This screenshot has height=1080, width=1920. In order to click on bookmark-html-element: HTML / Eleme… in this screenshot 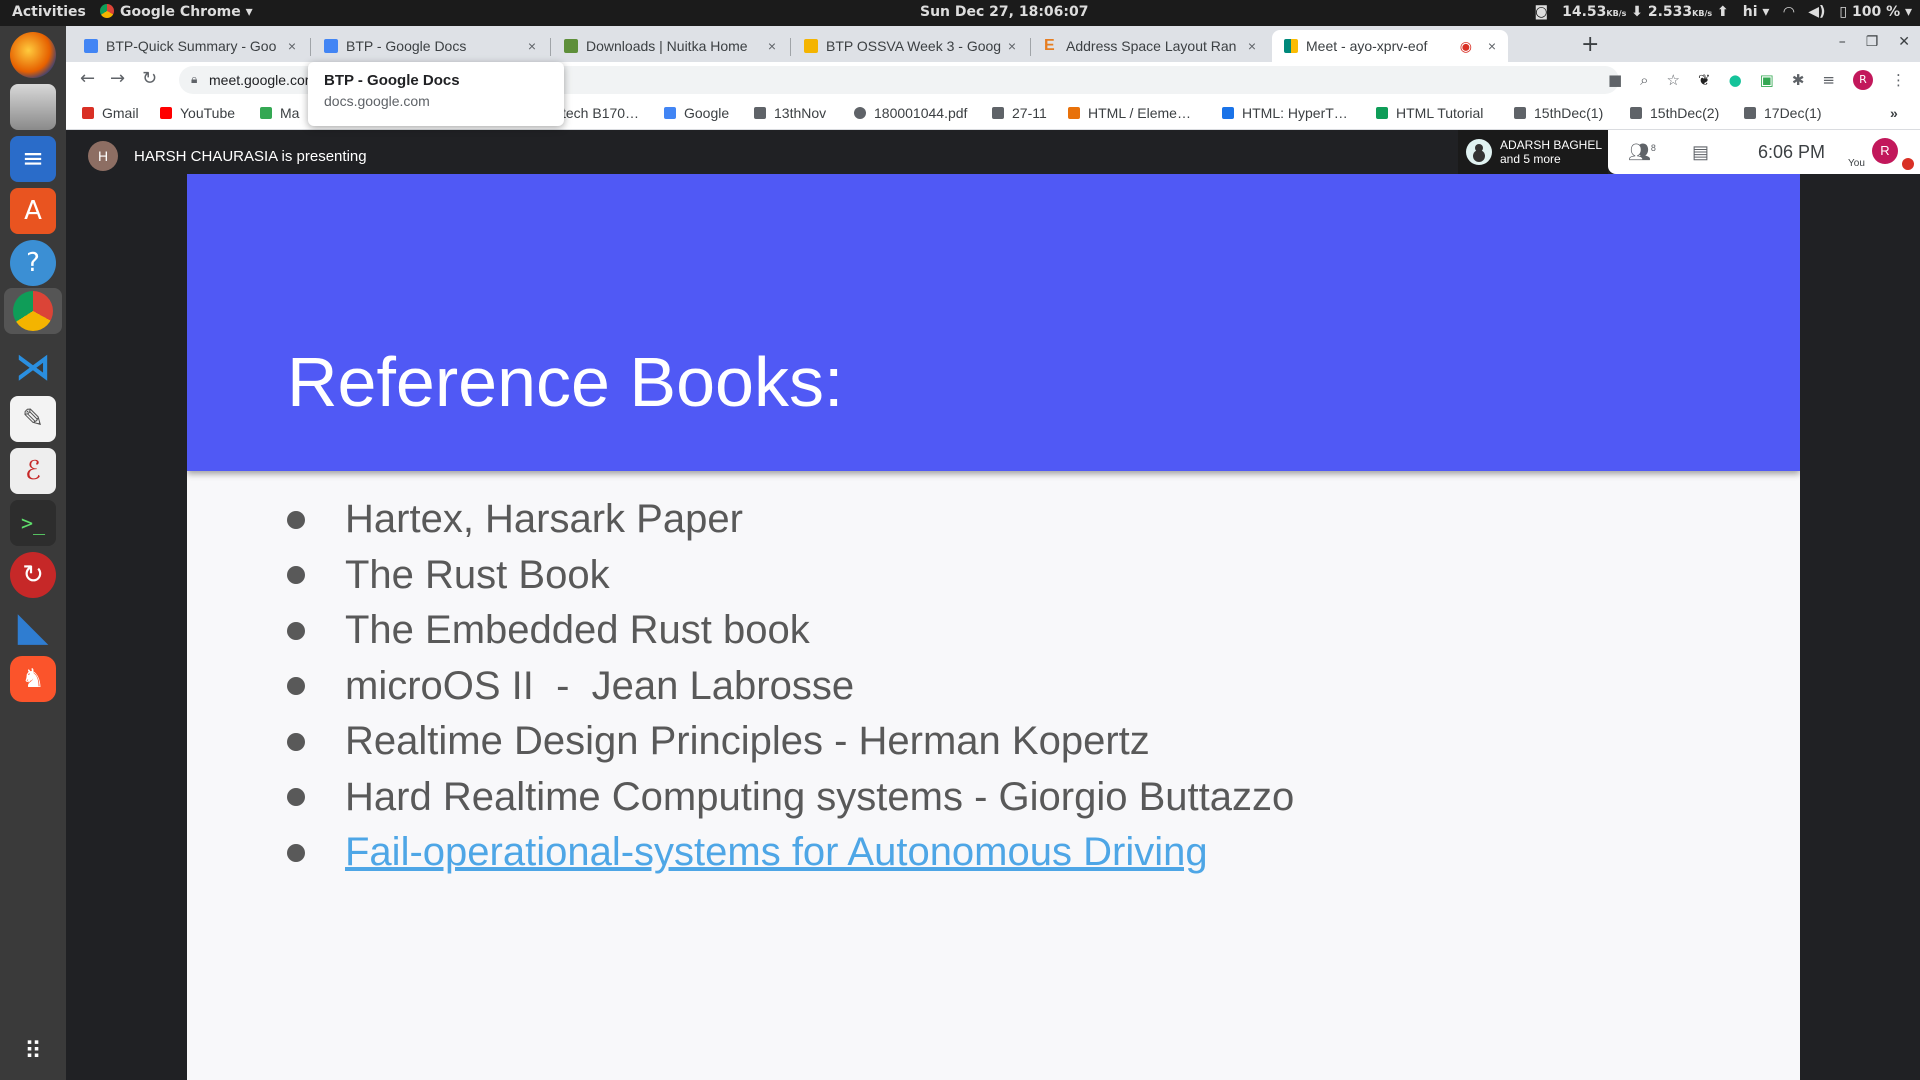, I will do `click(1129, 113)`.